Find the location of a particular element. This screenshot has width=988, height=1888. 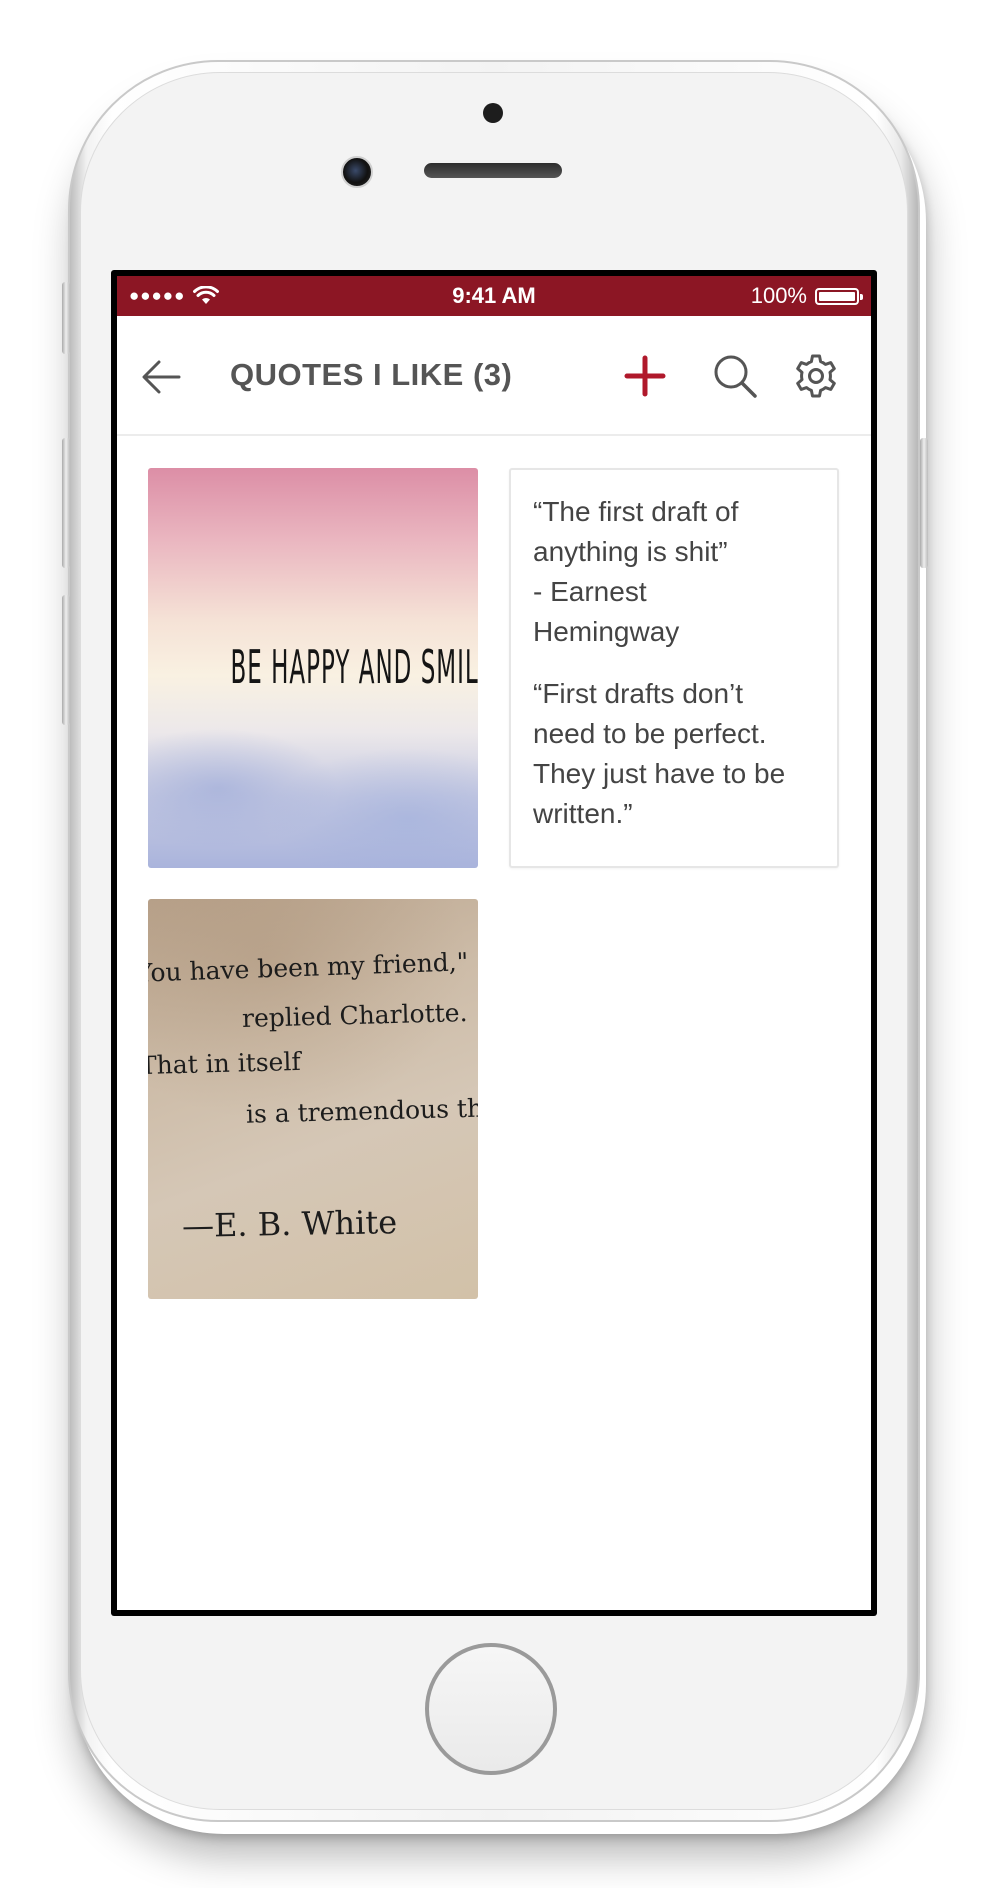

search-icon is located at coordinates (735, 376).